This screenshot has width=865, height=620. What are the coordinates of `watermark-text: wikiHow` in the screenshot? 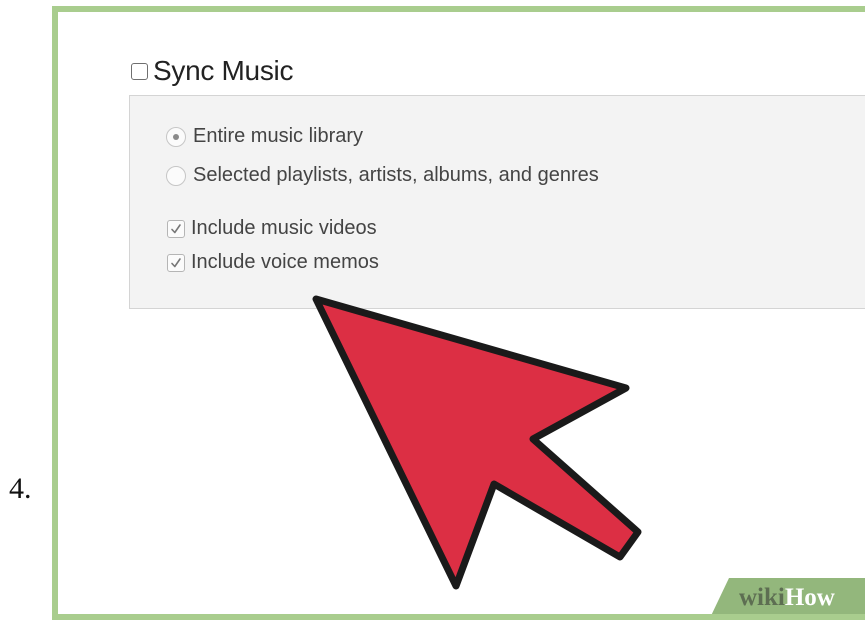 It's located at (787, 598).